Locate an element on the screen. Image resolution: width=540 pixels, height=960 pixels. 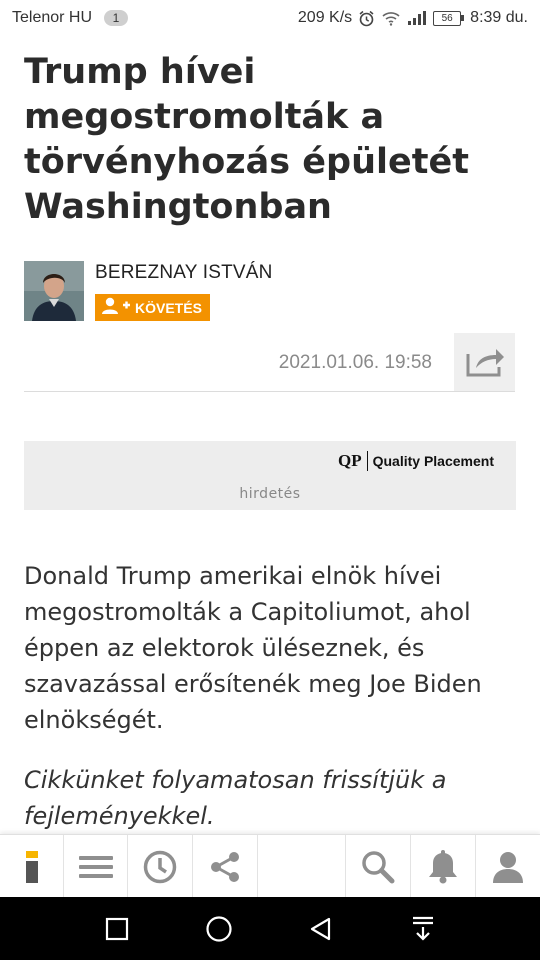
clock-time: 8:39 du. is located at coordinates (499, 17).